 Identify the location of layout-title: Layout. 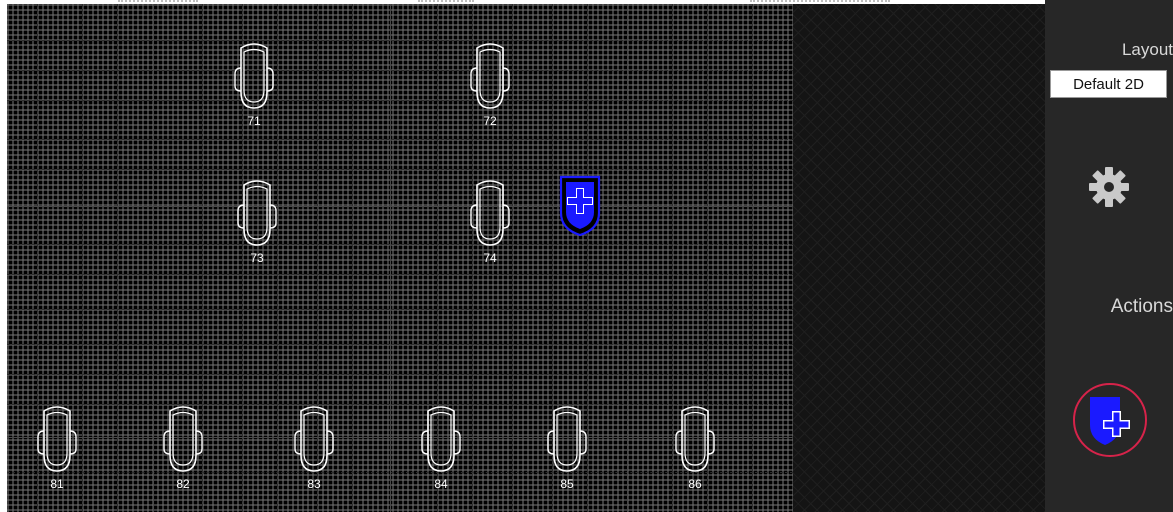
(1147, 49).